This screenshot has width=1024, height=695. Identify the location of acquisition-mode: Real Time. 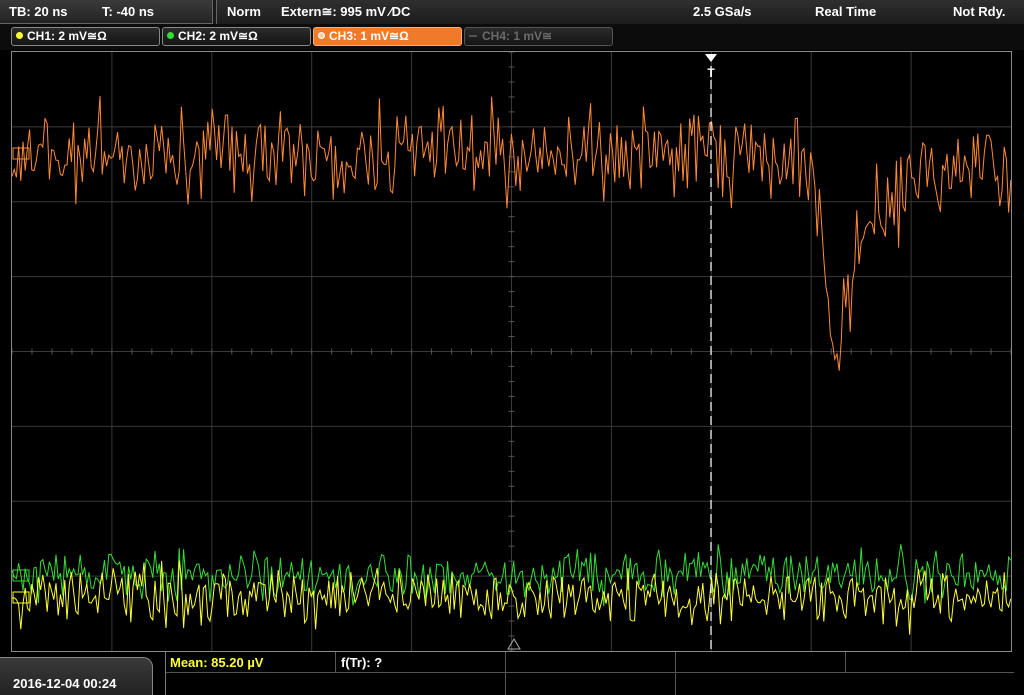
(846, 11).